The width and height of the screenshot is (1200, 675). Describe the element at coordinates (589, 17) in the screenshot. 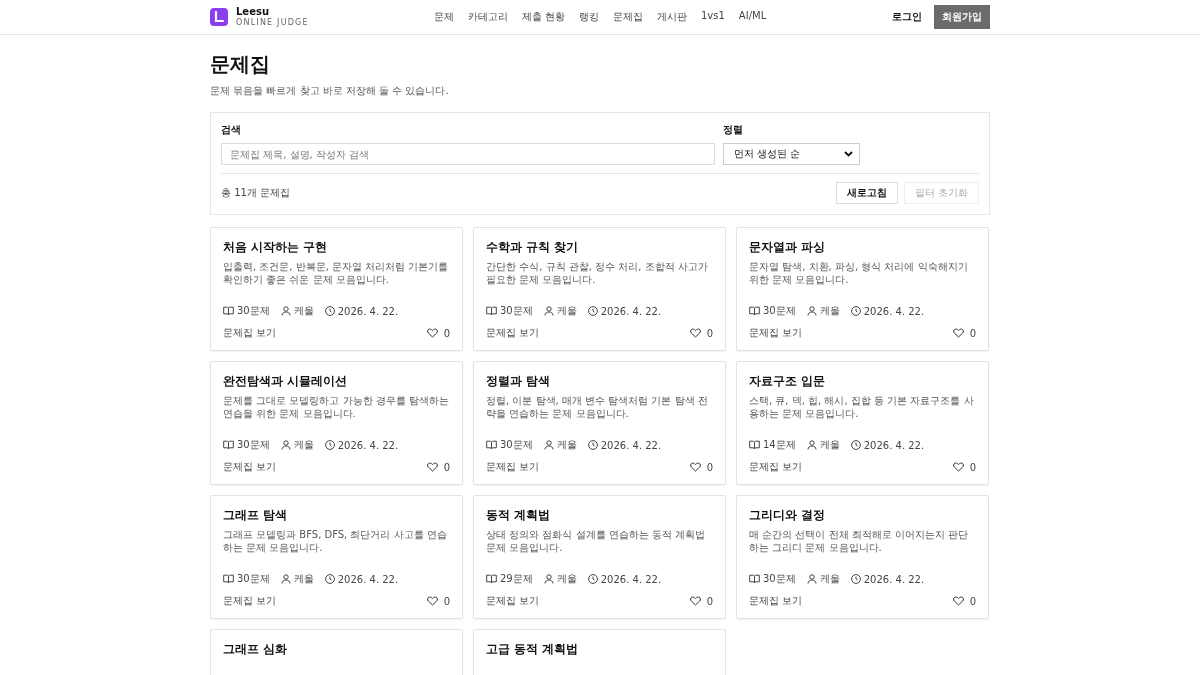

I see `nav-link: 랭킹` at that location.